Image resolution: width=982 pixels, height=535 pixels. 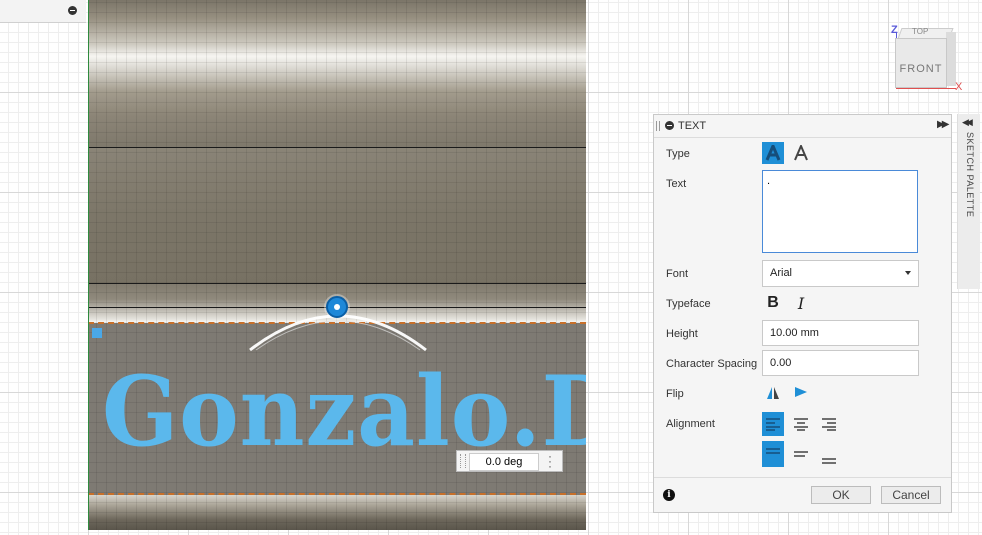 I want to click on text-outline-icon, so click(x=801, y=153).